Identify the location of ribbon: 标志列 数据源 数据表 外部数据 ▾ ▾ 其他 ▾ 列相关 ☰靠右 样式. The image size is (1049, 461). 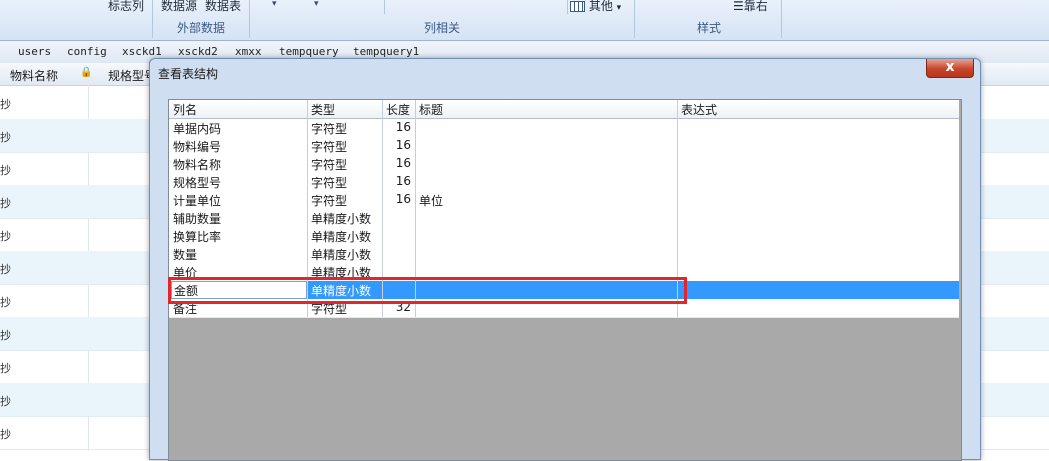
(524, 20).